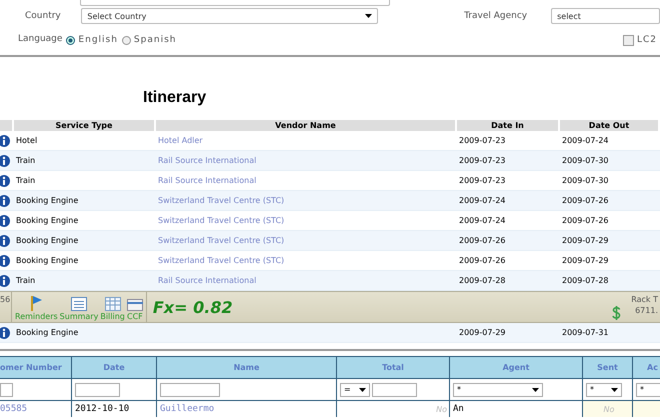 This screenshot has height=420, width=660. I want to click on column-header: Total, so click(393, 368).